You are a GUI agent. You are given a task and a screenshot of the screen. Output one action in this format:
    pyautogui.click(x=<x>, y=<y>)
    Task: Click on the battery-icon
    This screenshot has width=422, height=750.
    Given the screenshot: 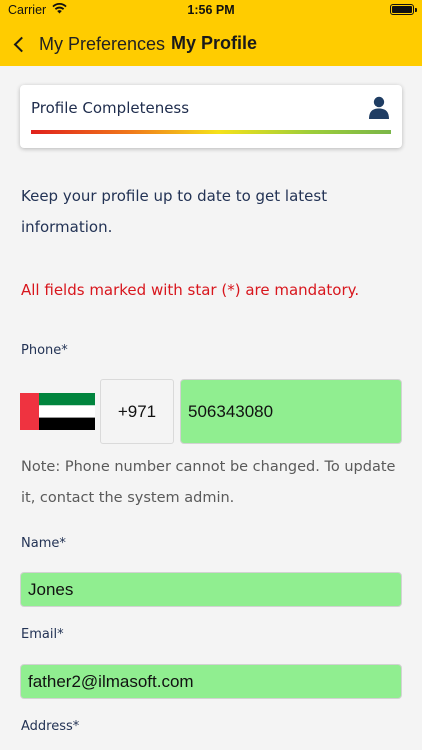 What is the action you would take?
    pyautogui.click(x=403, y=9)
    